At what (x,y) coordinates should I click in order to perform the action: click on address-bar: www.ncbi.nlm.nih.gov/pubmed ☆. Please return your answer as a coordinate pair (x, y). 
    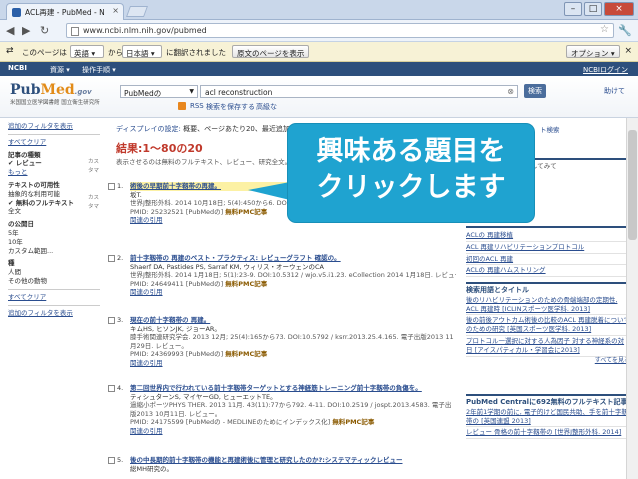
    Looking at the image, I should click on (340, 30).